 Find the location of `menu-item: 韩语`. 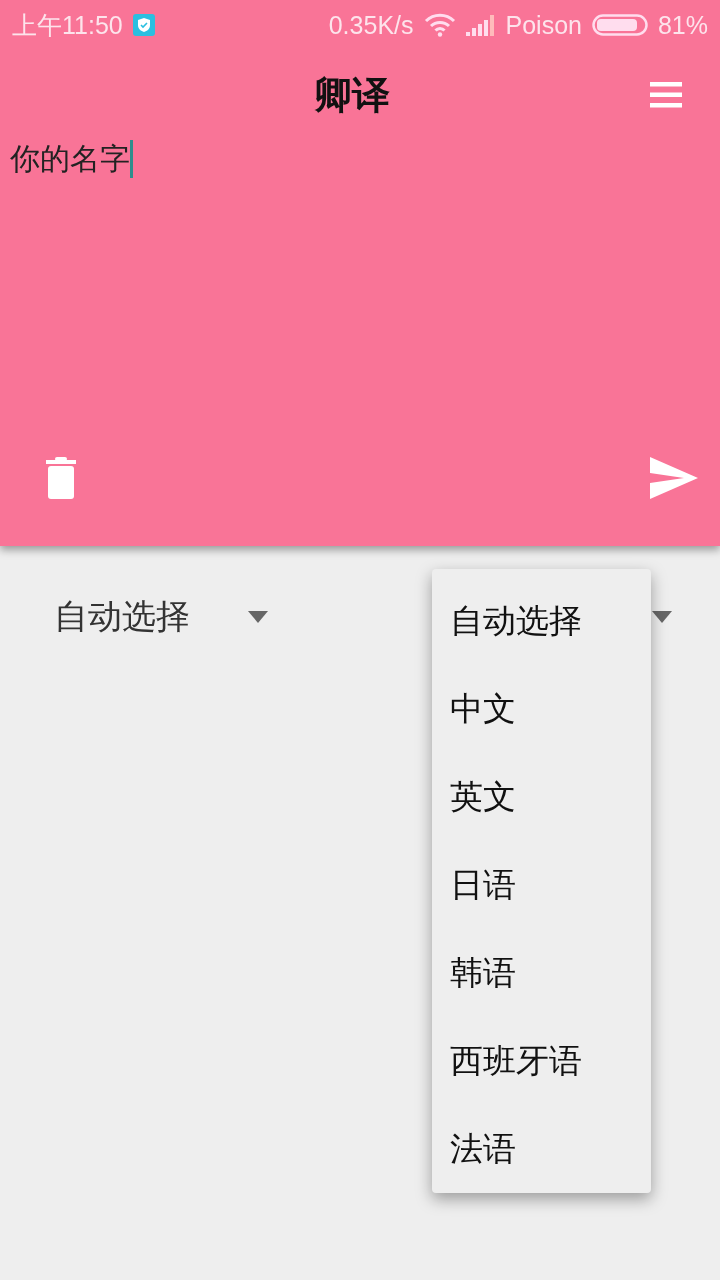

menu-item: 韩语 is located at coordinates (541, 973).